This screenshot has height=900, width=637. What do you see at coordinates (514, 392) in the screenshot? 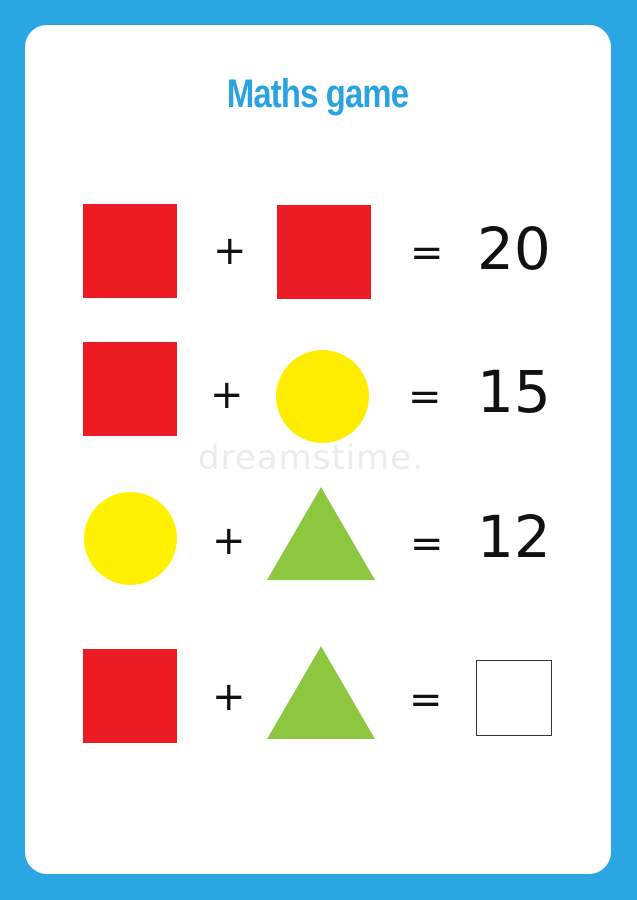
I see `result-value: 15` at bounding box center [514, 392].